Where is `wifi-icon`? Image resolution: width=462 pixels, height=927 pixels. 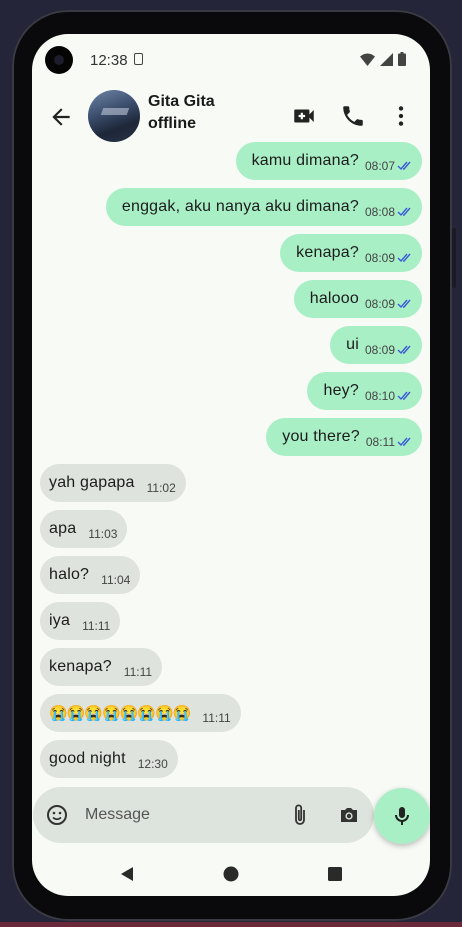
wifi-icon is located at coordinates (367, 59).